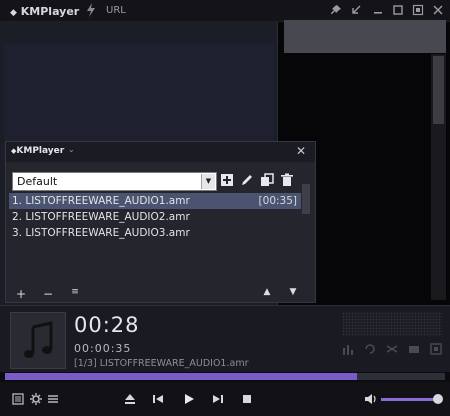 This screenshot has width=450, height=416. Describe the element at coordinates (301, 151) in the screenshot. I see `playlist-close-icon: ✕` at that location.